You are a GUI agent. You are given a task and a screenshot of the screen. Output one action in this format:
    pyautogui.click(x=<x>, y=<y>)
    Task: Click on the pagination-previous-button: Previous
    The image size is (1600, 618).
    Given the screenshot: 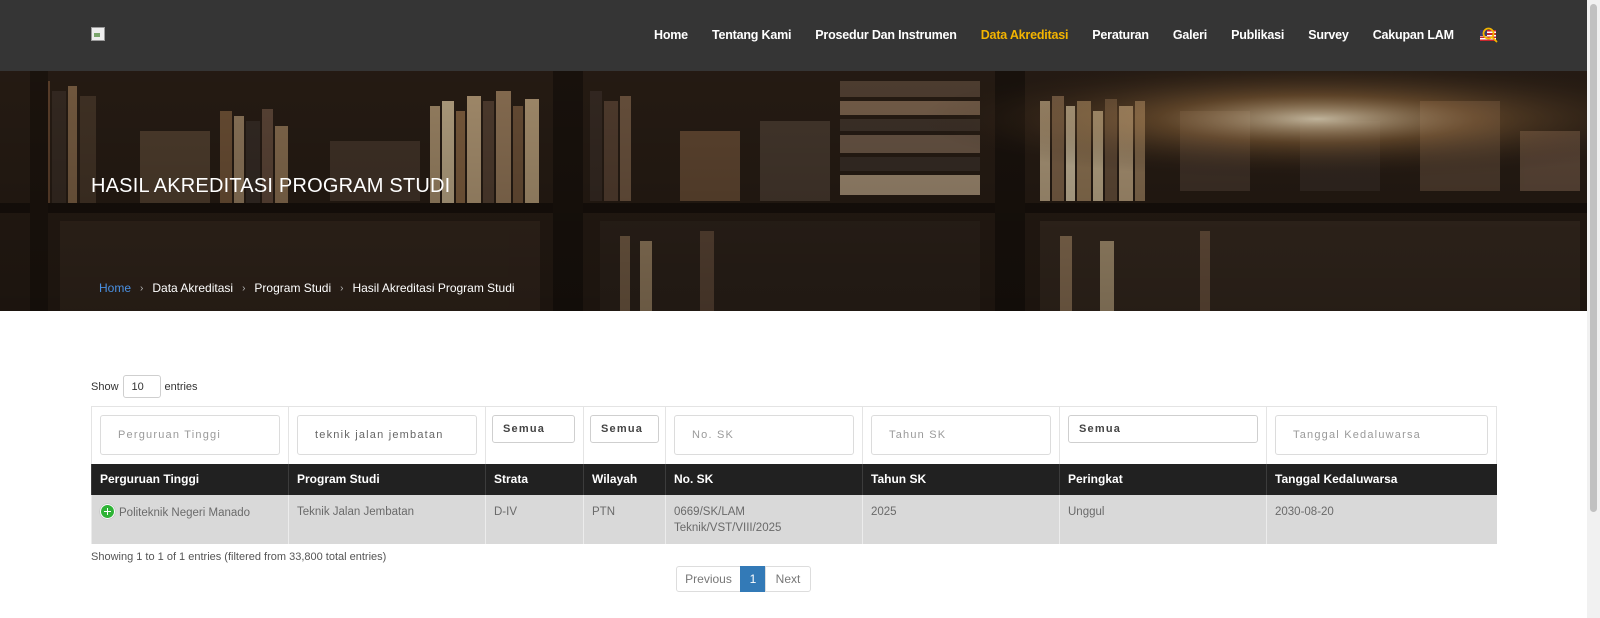 What is the action you would take?
    pyautogui.click(x=708, y=579)
    